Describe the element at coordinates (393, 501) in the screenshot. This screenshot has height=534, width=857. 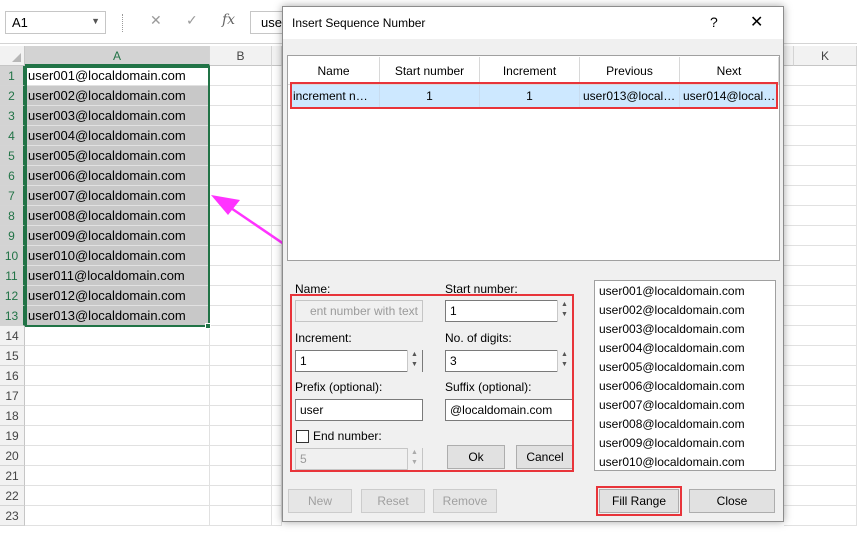
I see `reset-button: Reset` at that location.